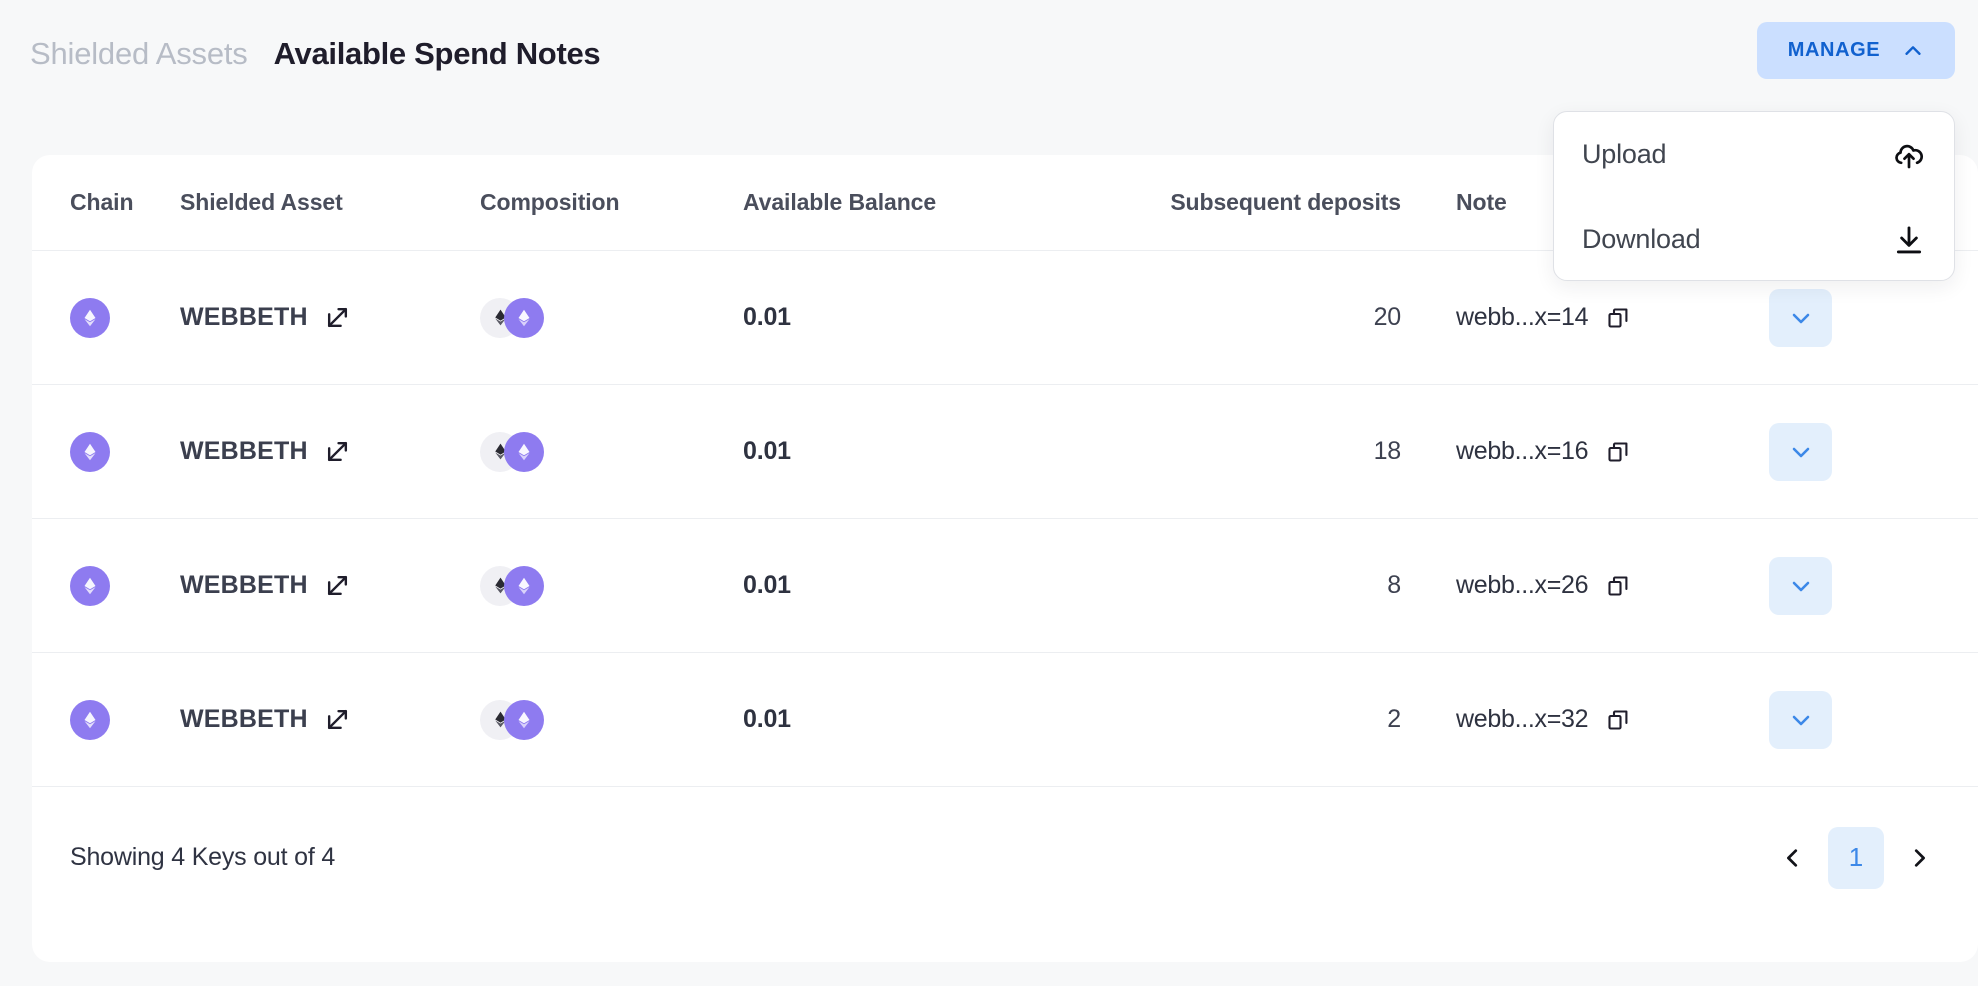 Image resolution: width=1978 pixels, height=986 pixels. I want to click on pagination-prev-button, so click(1793, 858).